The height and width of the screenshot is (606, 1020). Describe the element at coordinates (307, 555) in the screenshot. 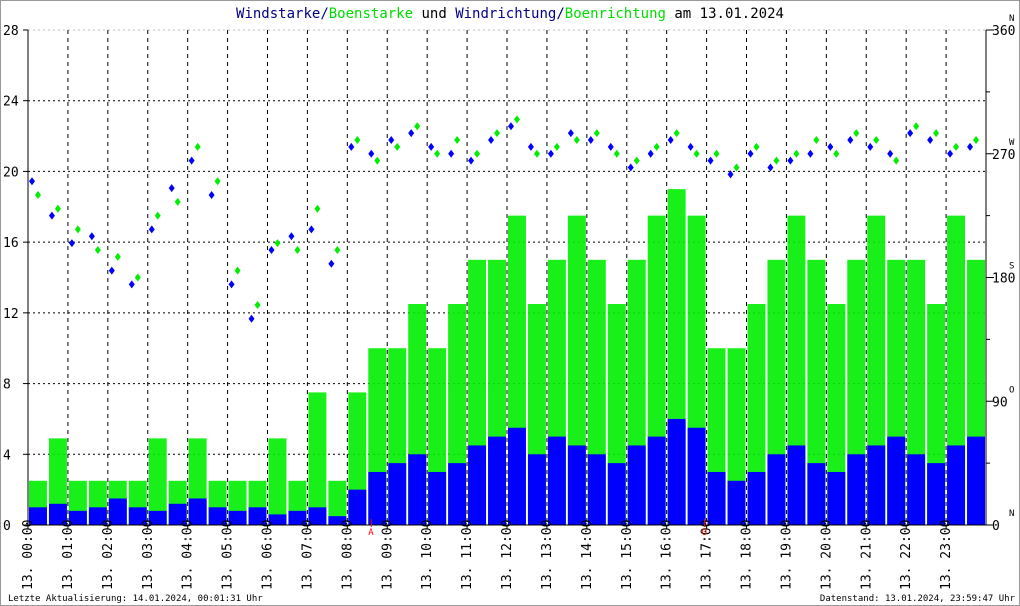

I see `x-tick-label: 13. 07:00` at that location.